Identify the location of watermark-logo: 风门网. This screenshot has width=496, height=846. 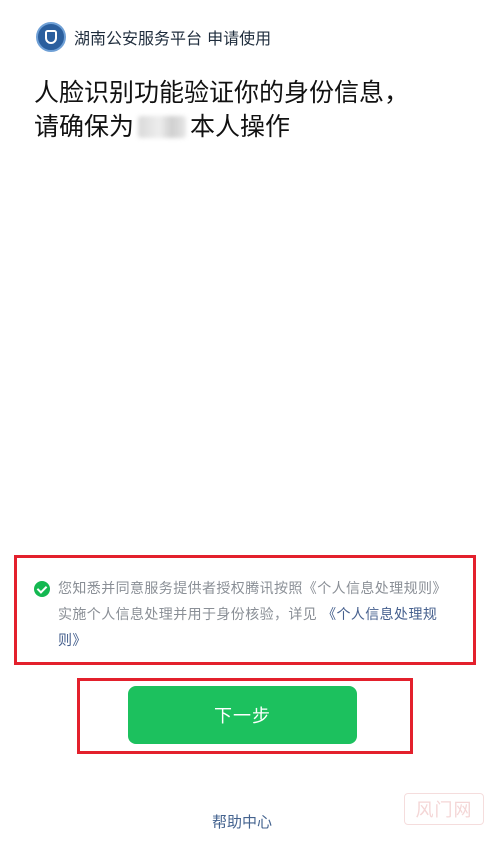
(444, 809).